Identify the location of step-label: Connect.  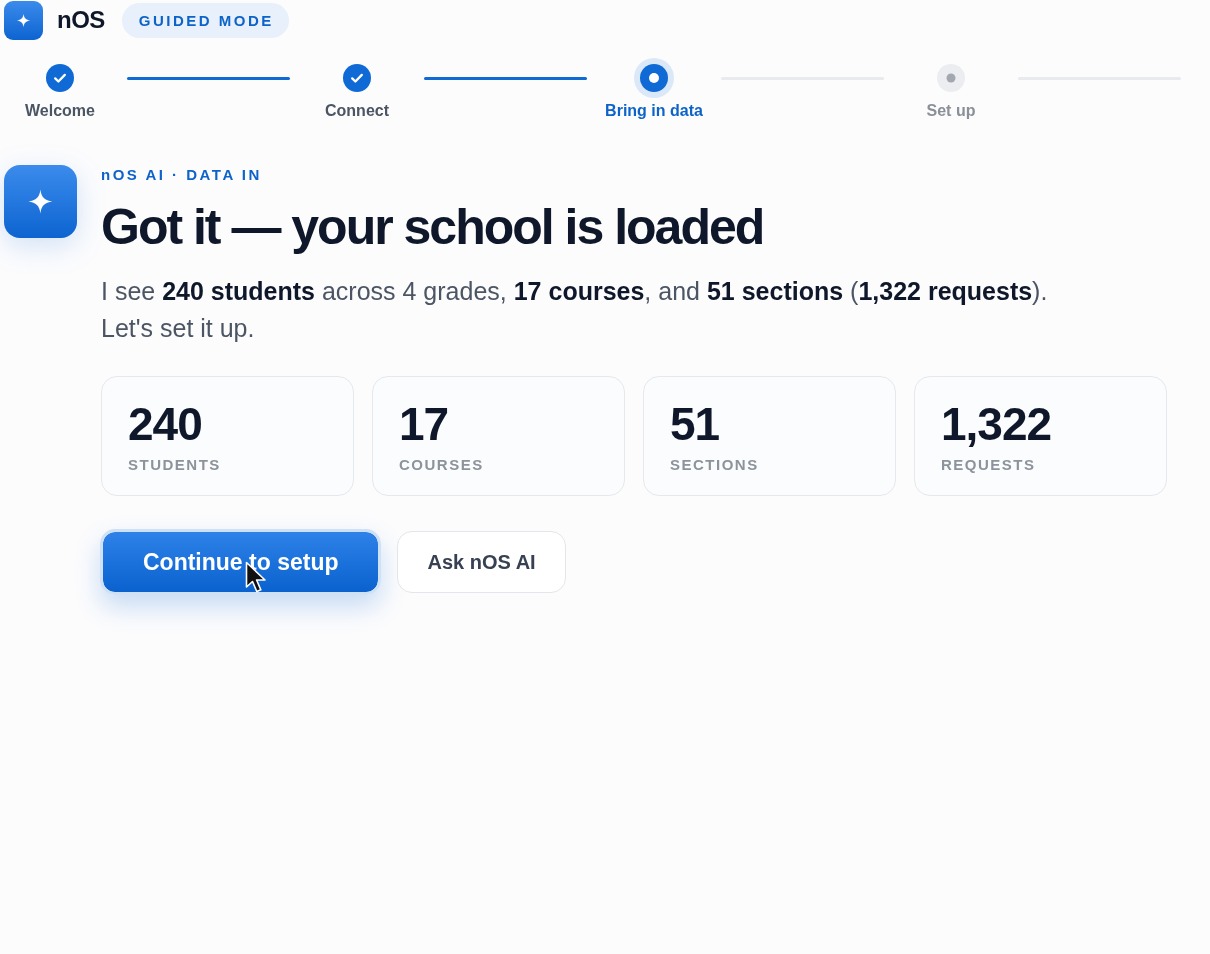
(357, 111).